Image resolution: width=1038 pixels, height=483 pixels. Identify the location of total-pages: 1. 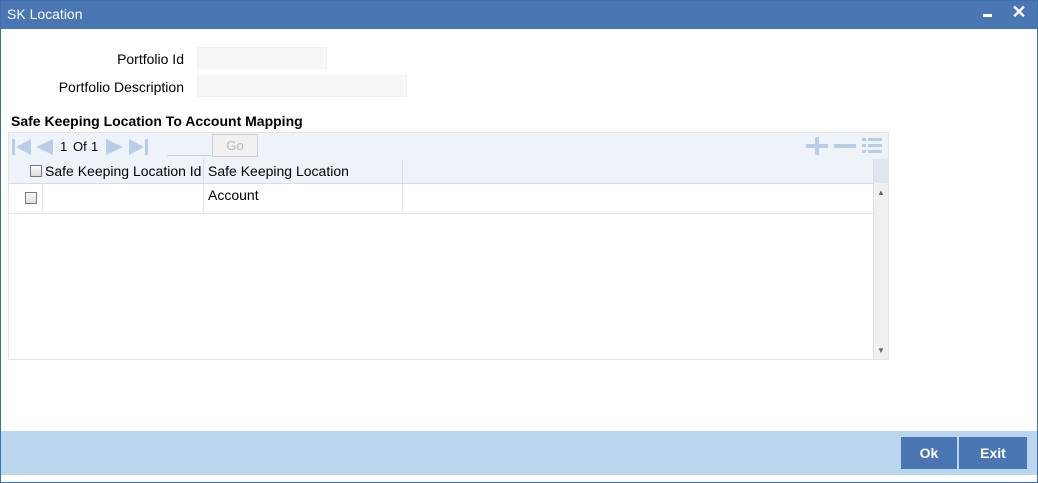
(95, 146).